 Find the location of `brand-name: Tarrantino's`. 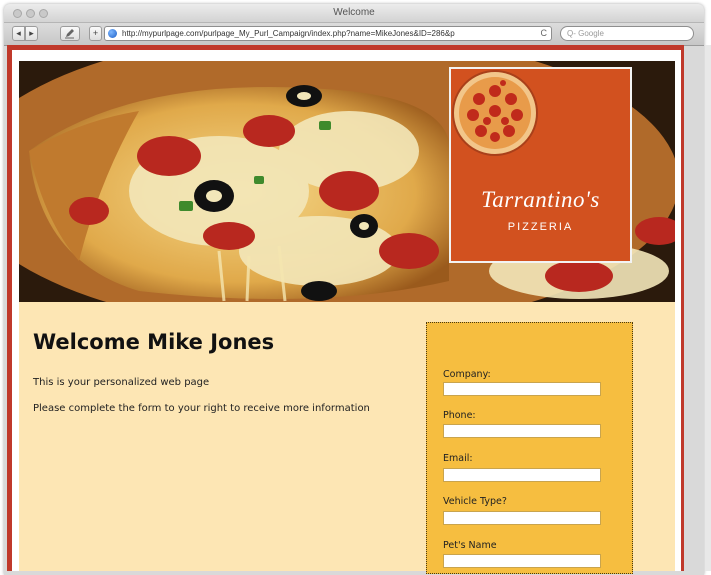

brand-name: Tarrantino's is located at coordinates (540, 199).